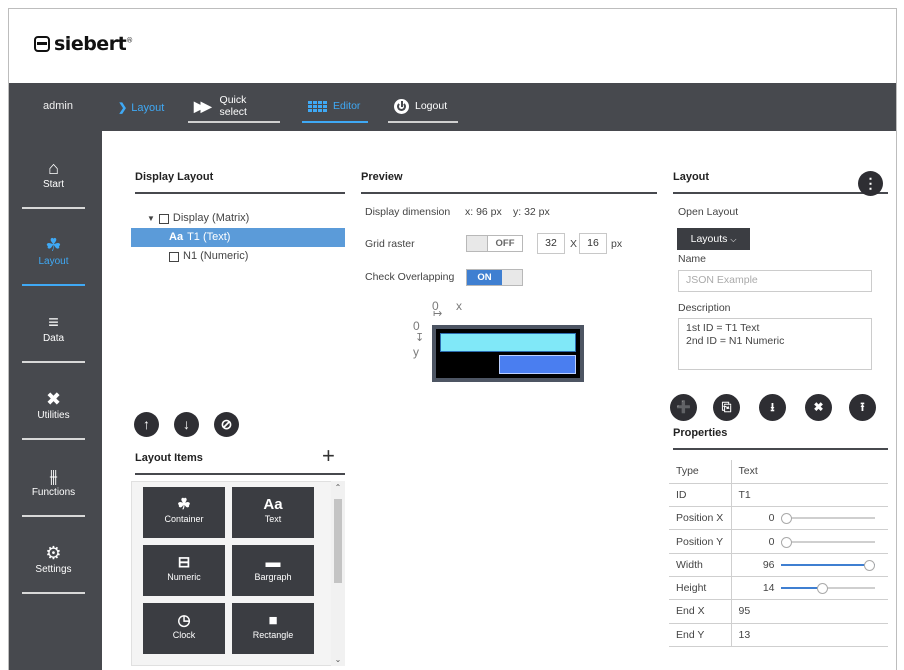 The width and height of the screenshot is (904, 670). What do you see at coordinates (827, 566) in the screenshot?
I see `width-slider` at bounding box center [827, 566].